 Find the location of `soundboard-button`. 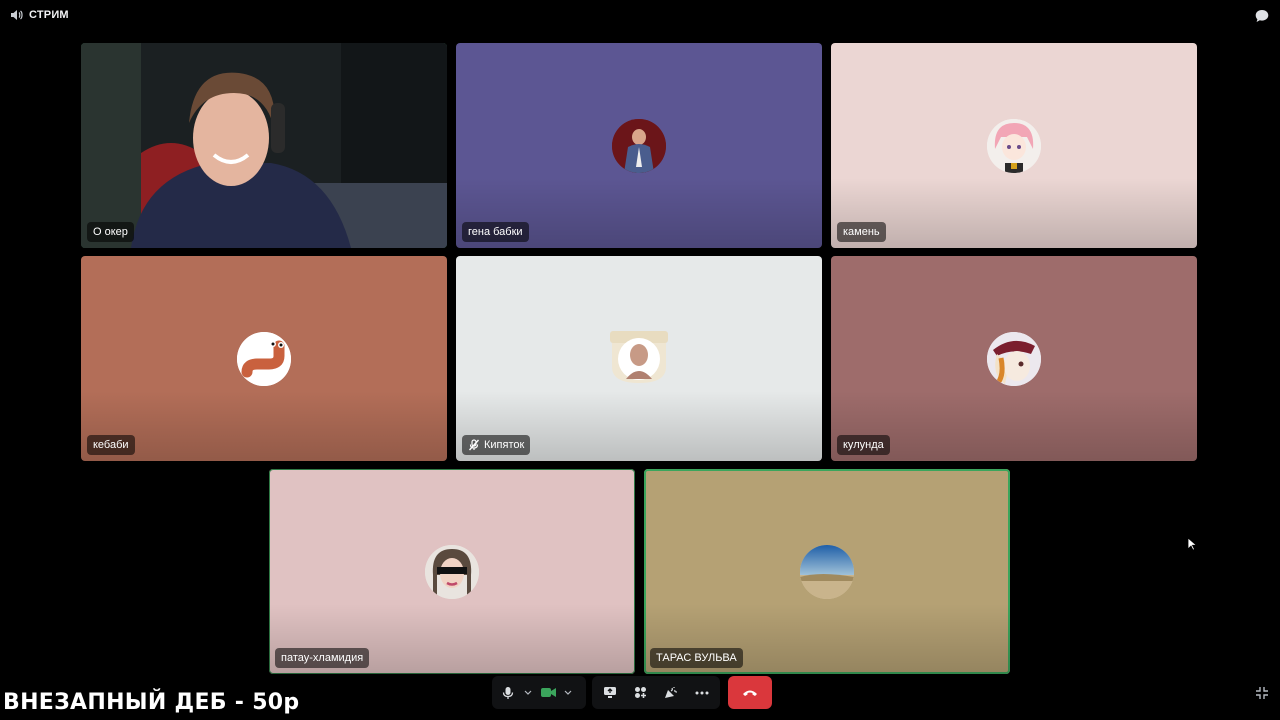

soundboard-button is located at coordinates (671, 693).